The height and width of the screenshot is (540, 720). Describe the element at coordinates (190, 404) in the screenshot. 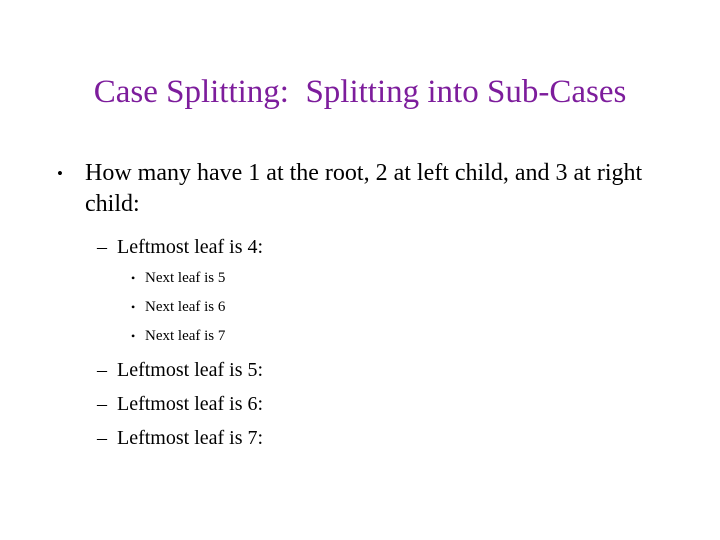

I see `bullet-text-level2: Leftmost leaf is 6:` at that location.